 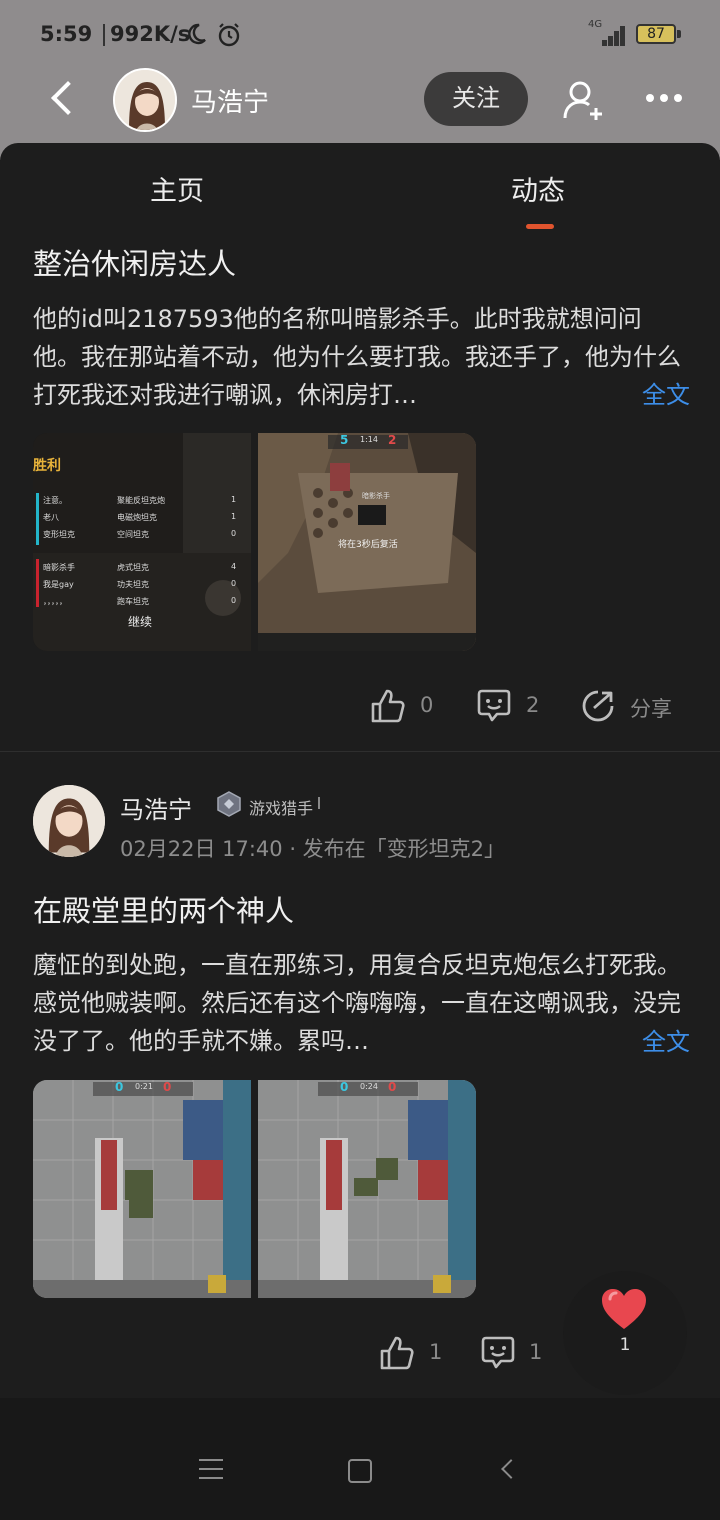 I want to click on comment-count: 2, so click(x=533, y=705).